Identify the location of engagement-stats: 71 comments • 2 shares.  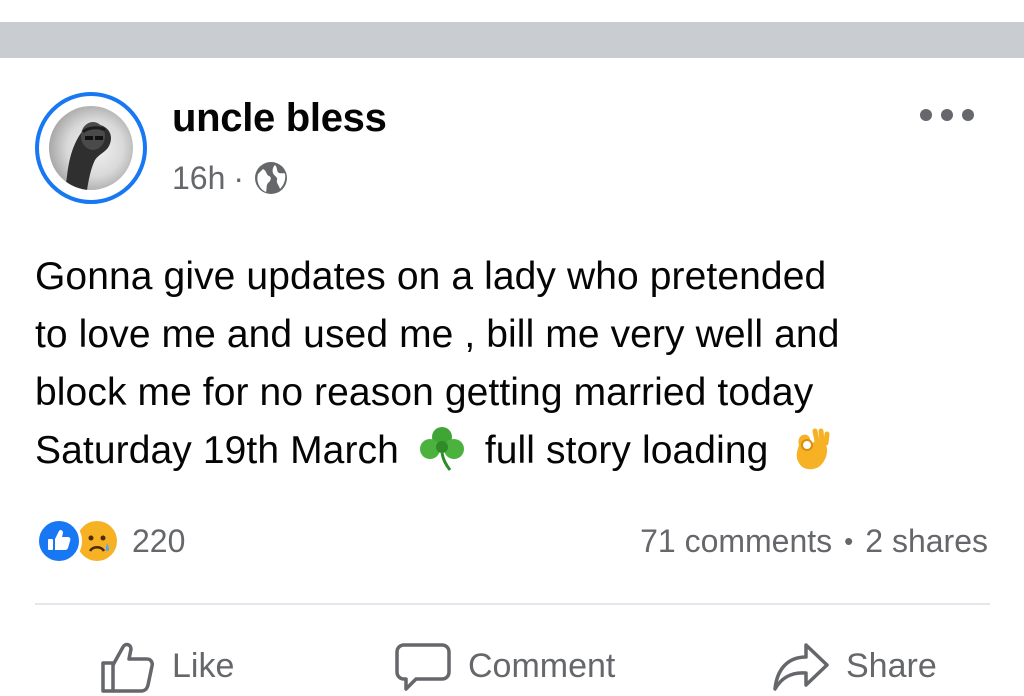
(814, 541).